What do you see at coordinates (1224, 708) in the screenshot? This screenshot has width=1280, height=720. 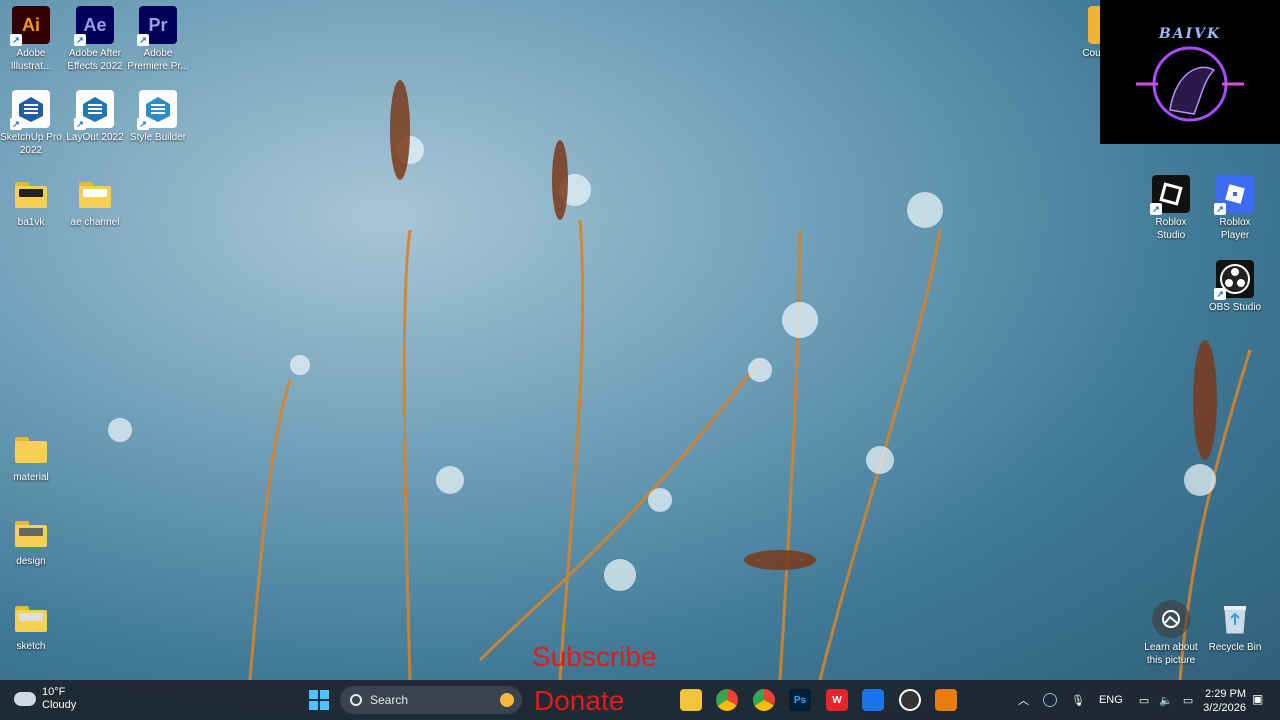 I see `clock-date: 3/2/2026` at bounding box center [1224, 708].